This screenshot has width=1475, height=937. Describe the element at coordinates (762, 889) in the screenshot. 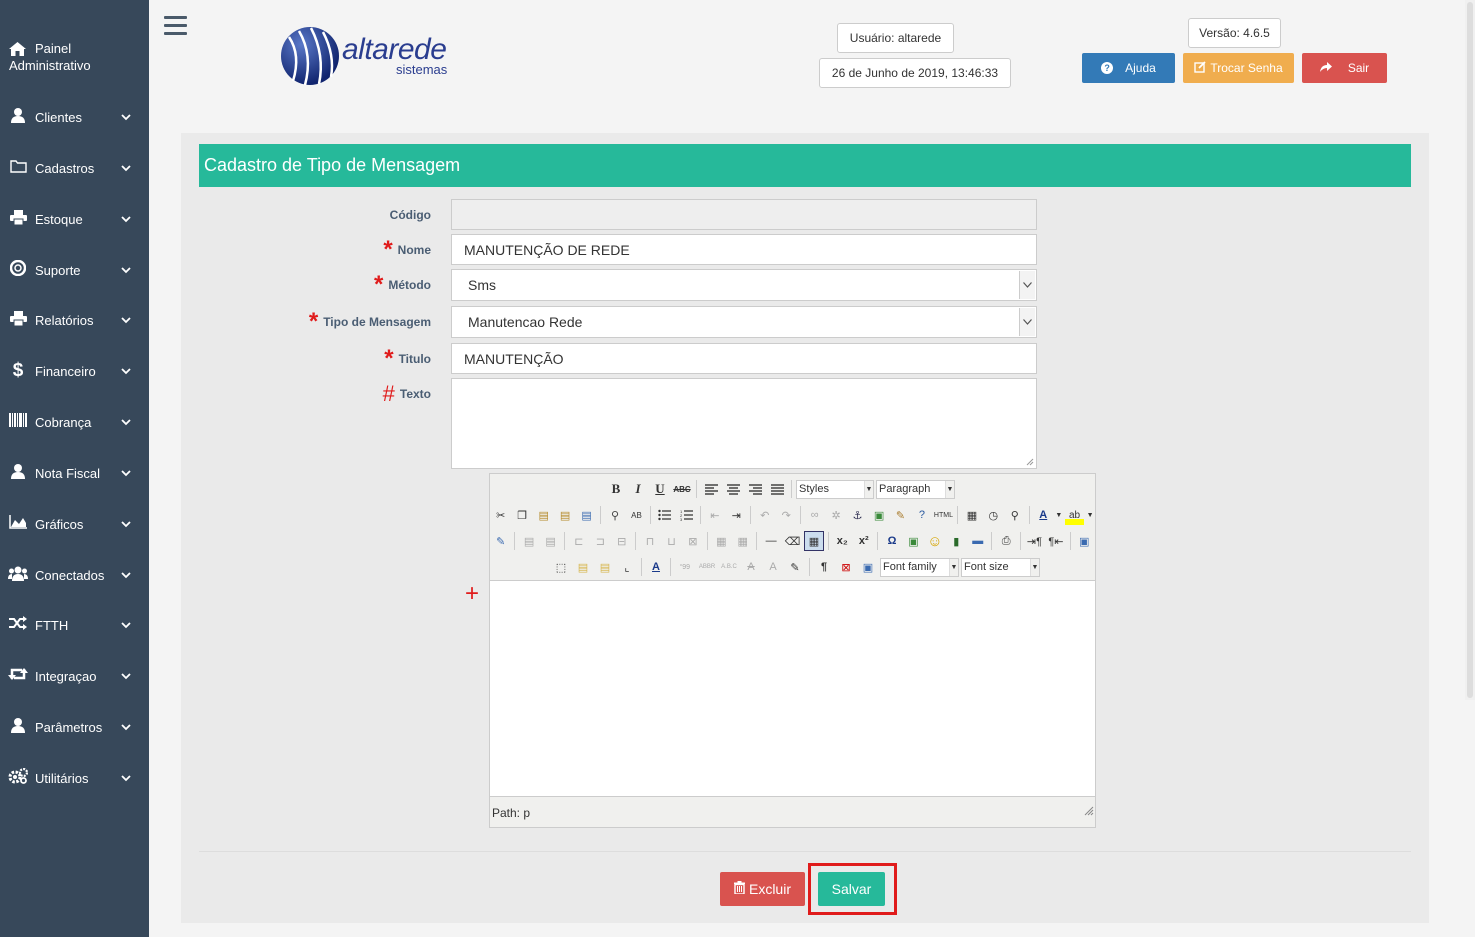

I see `delete-button: Excluir` at that location.